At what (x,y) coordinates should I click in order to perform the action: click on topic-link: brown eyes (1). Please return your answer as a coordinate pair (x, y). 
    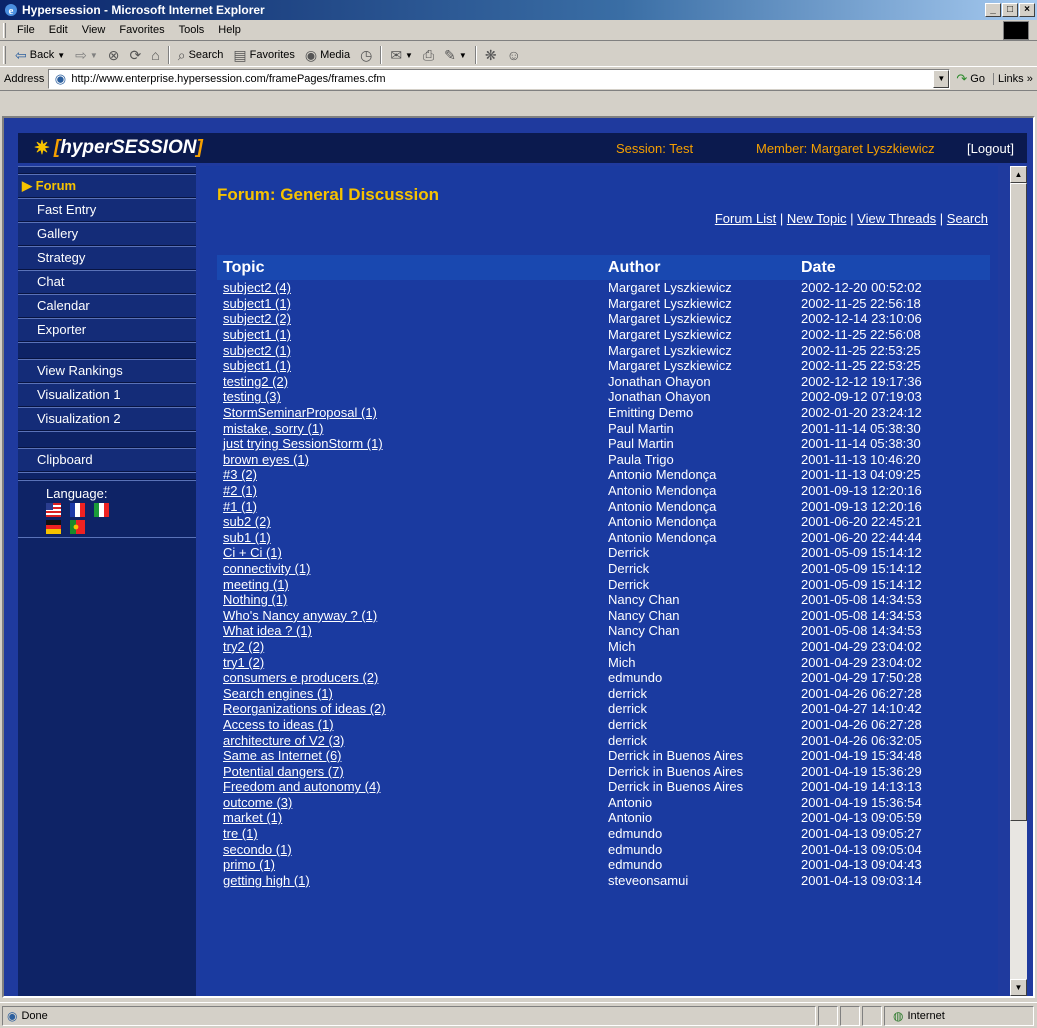
    Looking at the image, I should click on (409, 460).